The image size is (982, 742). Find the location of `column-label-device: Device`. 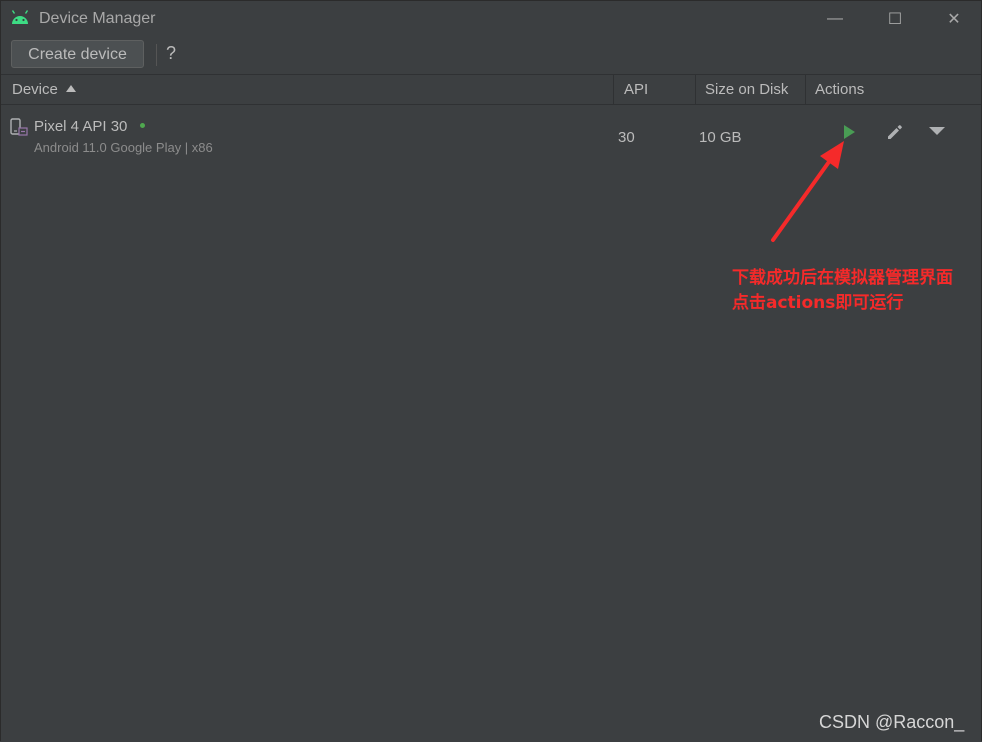

column-label-device: Device is located at coordinates (35, 89).